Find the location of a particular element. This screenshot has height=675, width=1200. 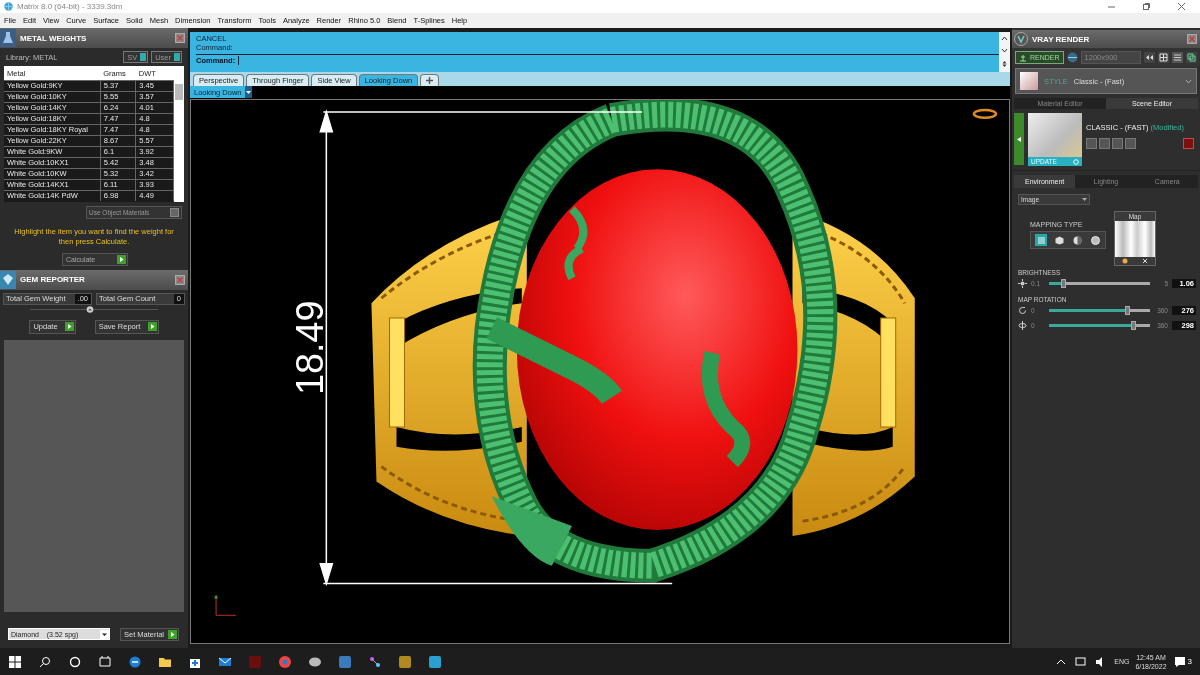

axis-icon is located at coordinates (225, 605).